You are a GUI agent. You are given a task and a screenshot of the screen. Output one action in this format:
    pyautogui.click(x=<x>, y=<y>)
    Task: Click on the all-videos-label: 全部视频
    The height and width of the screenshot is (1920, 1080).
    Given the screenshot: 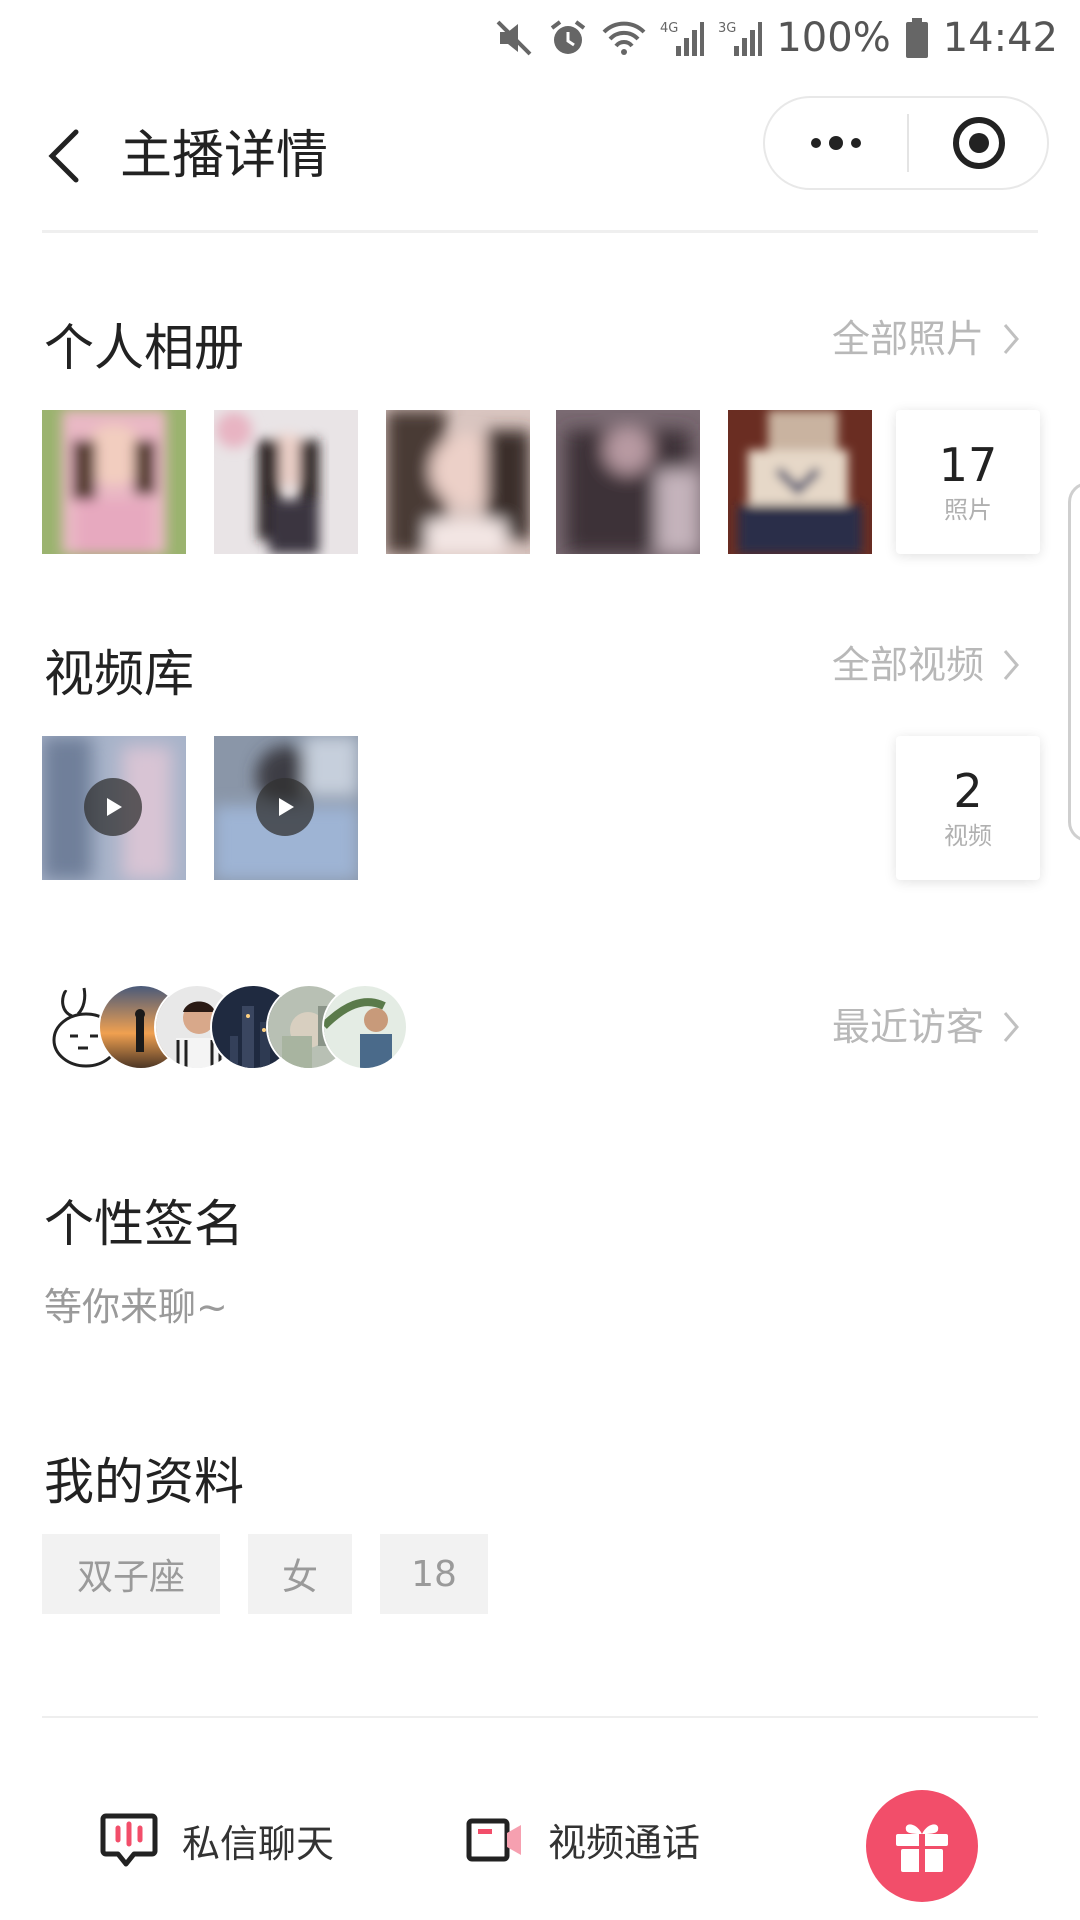 What is the action you would take?
    pyautogui.click(x=907, y=665)
    